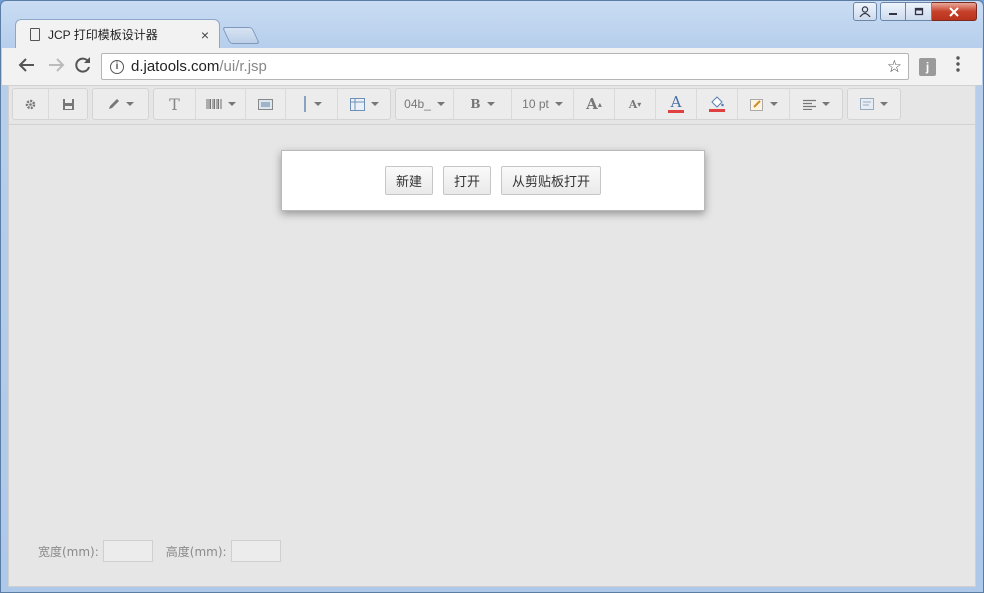  I want to click on text-tool-button: T, so click(175, 104).